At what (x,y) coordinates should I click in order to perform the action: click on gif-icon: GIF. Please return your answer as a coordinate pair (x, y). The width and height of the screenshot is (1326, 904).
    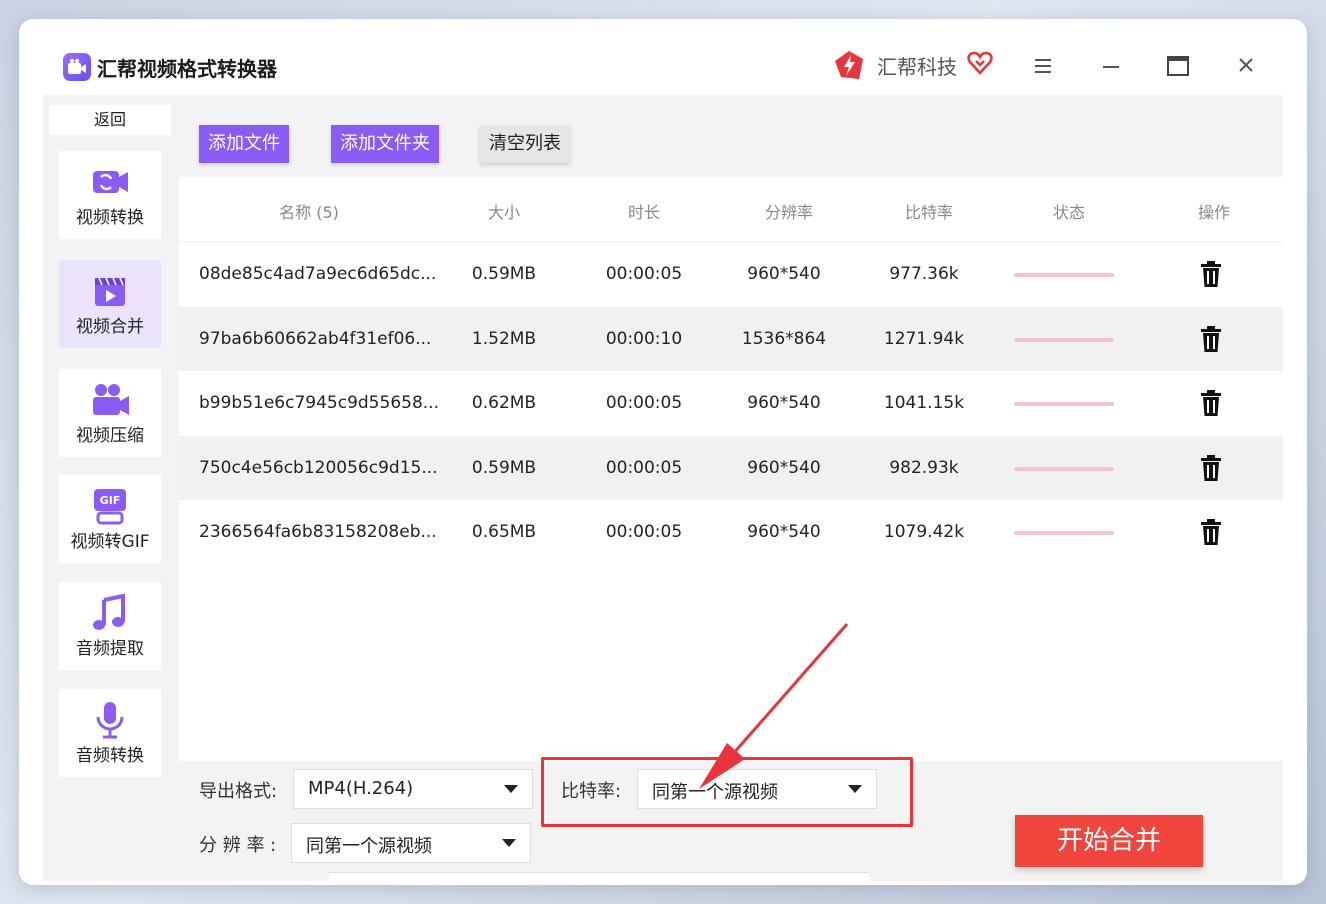
    Looking at the image, I should click on (110, 507).